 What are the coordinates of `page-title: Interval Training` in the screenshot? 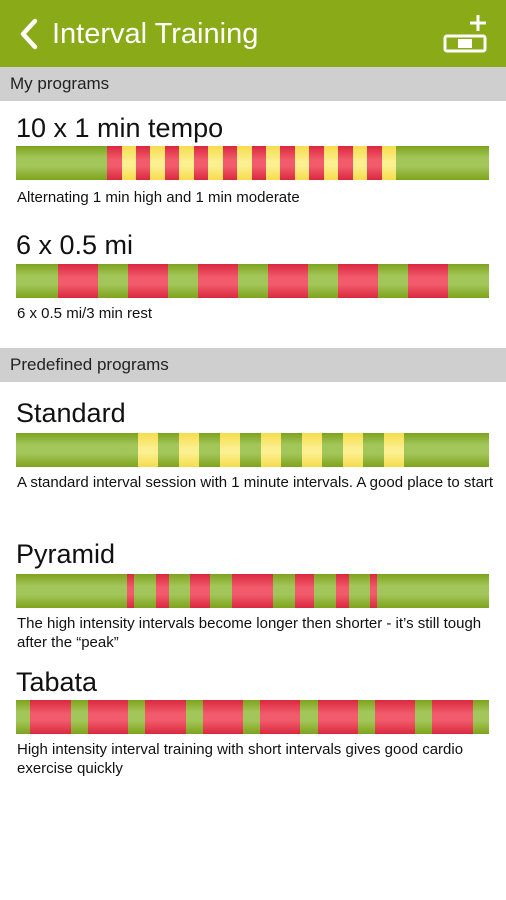 It's located at (155, 34).